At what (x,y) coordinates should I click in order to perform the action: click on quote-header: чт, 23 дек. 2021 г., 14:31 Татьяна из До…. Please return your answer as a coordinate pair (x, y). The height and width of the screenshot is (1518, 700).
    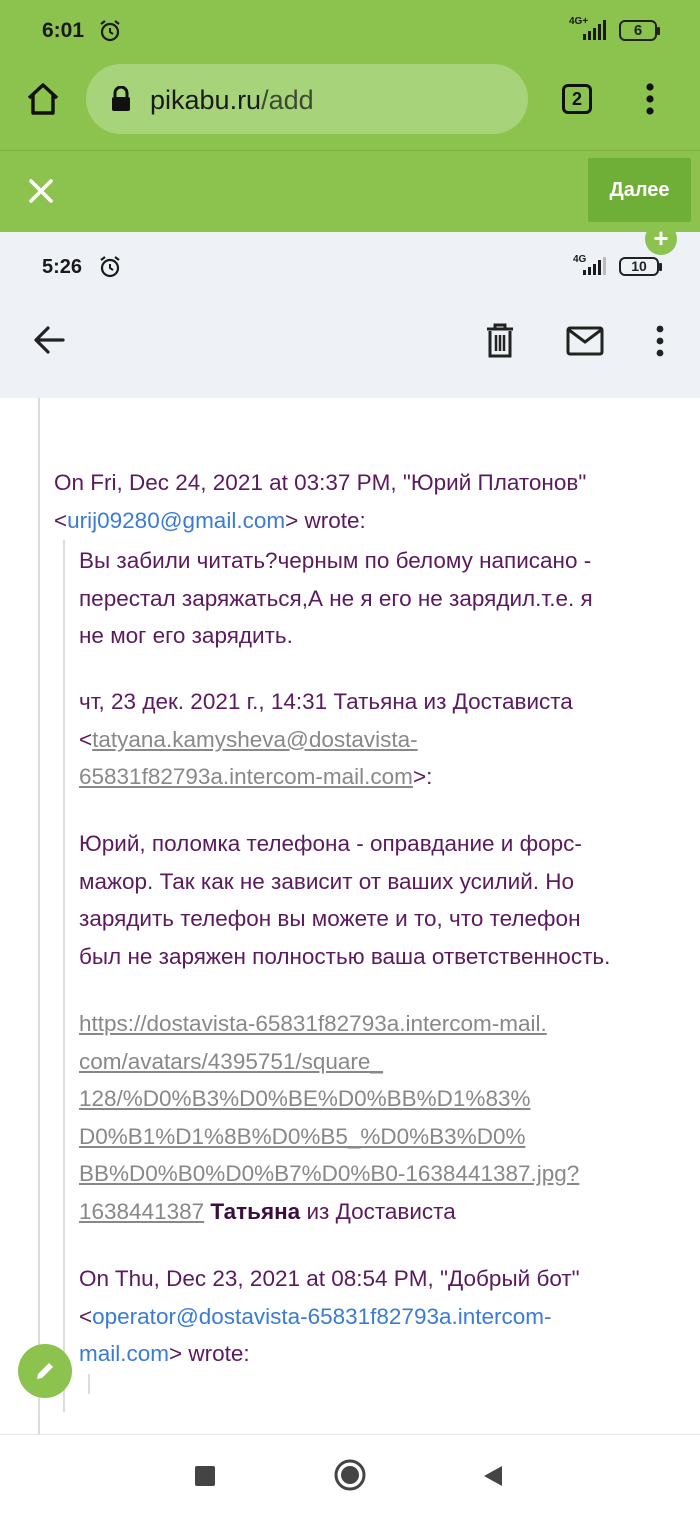
    Looking at the image, I should click on (326, 739).